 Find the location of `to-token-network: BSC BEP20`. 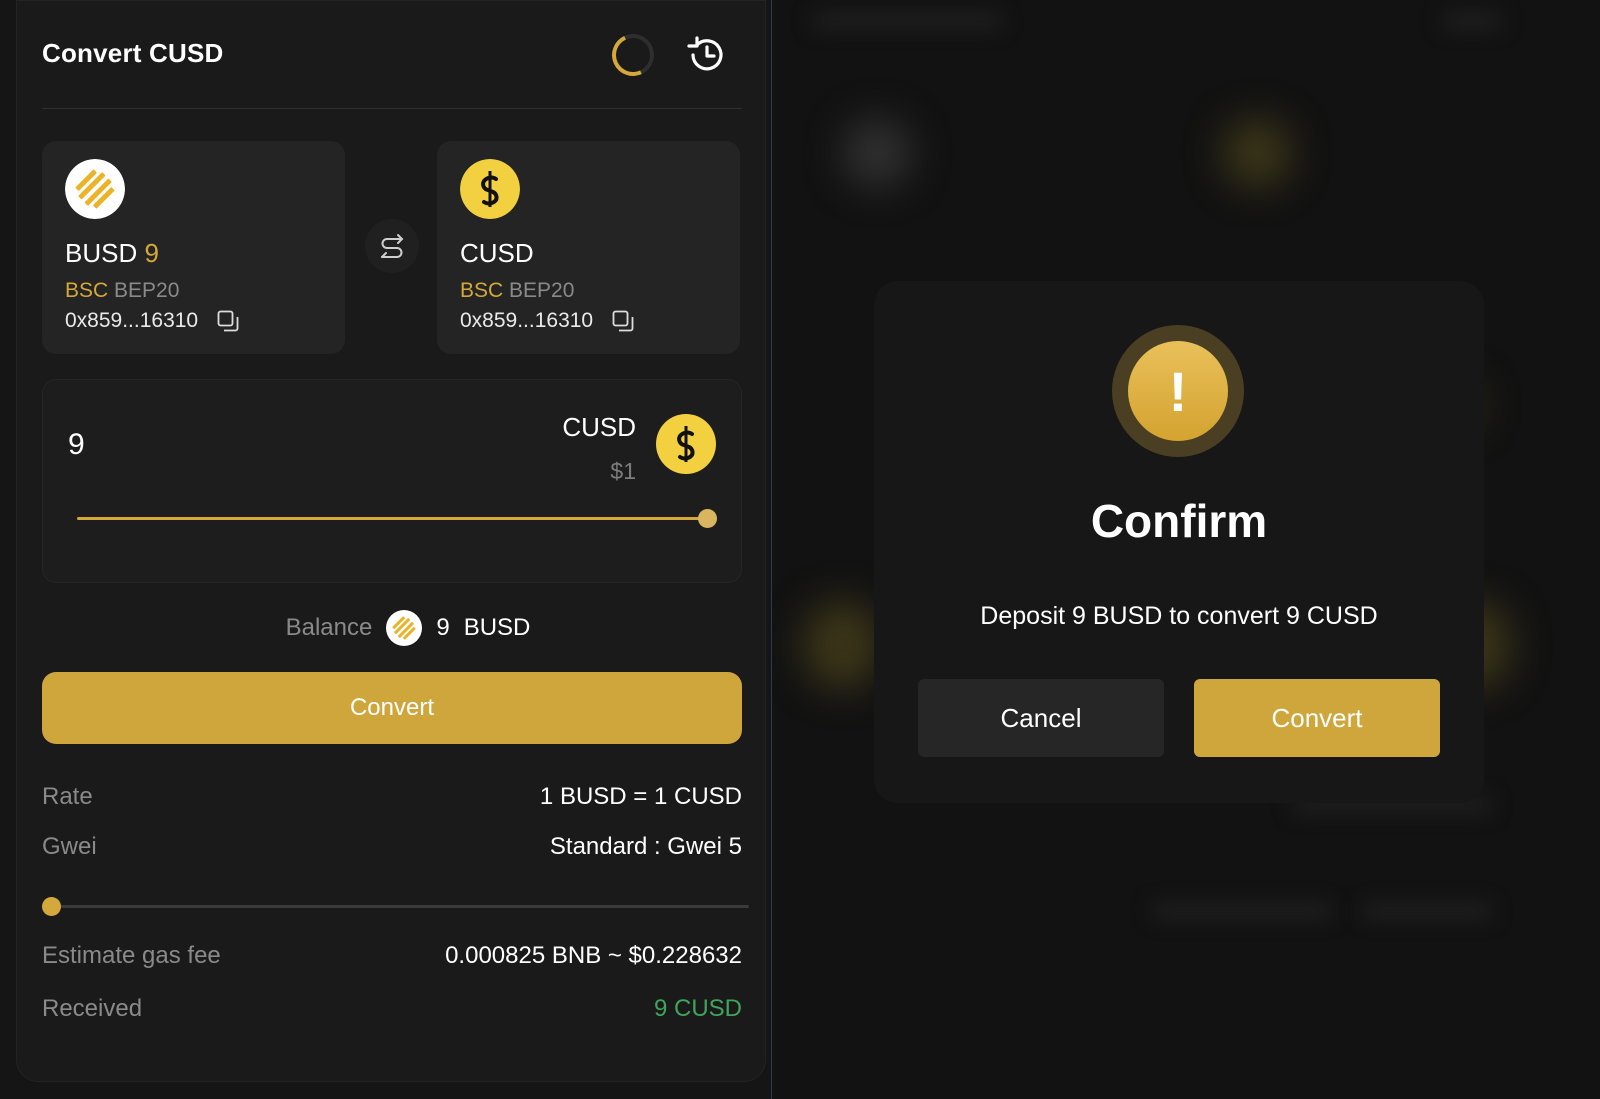

to-token-network: BSC BEP20 is located at coordinates (517, 290).